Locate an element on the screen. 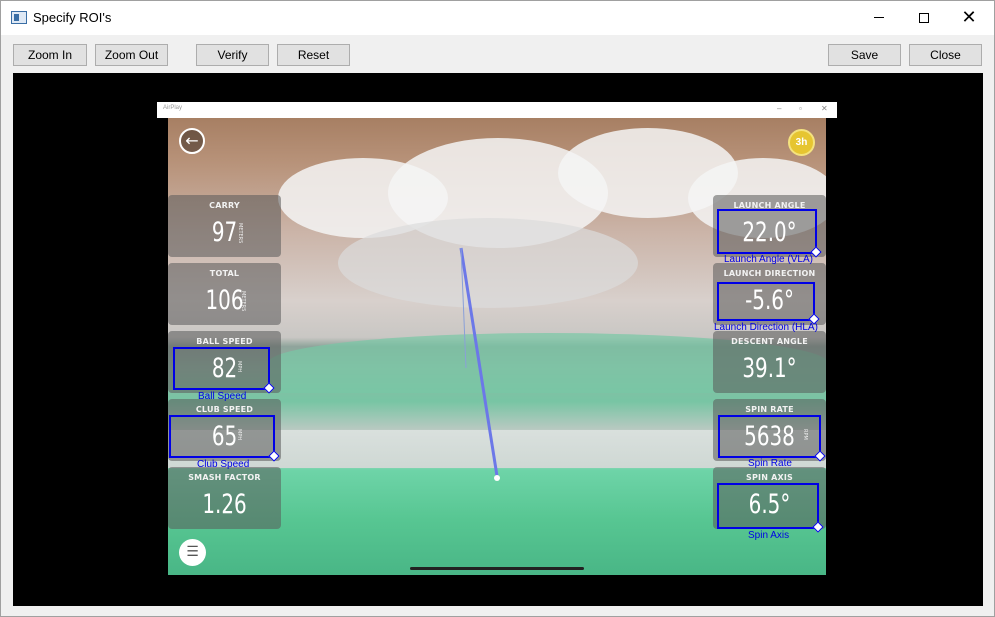 This screenshot has width=995, height=617. roi-launch-direction-label: Launch Direction (HLA) is located at coordinates (766, 327).